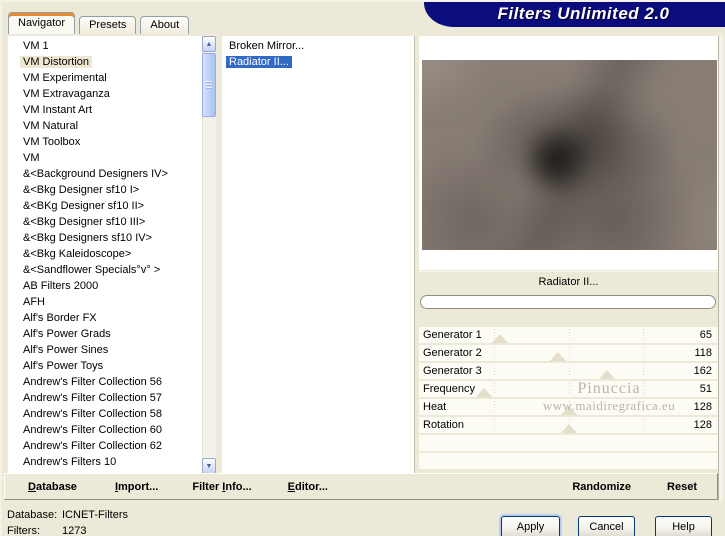  Describe the element at coordinates (34, 302) in the screenshot. I see `category-item-label: AFH` at that location.